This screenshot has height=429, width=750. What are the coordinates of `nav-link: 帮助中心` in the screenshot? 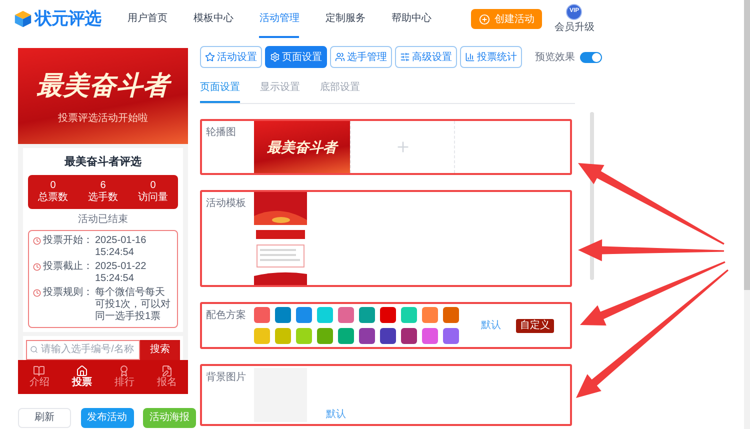 It's located at (411, 19).